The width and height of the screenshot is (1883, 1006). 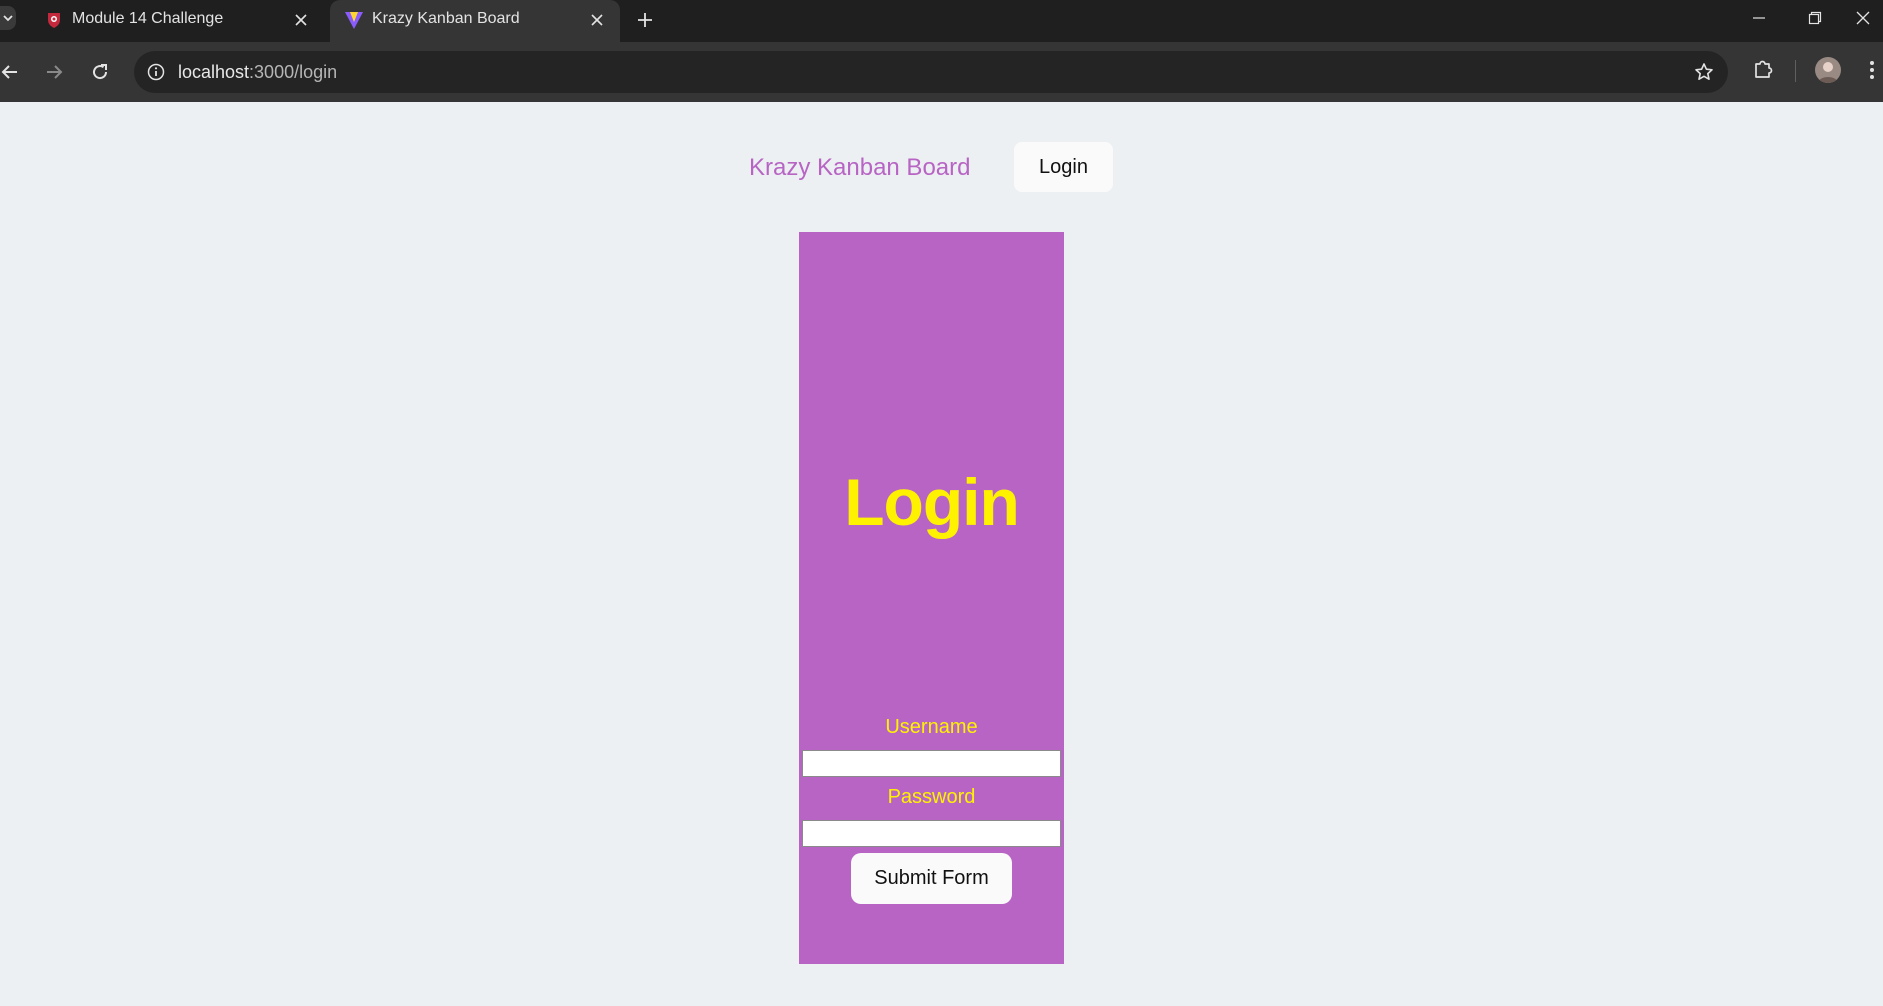 I want to click on restore-icon, so click(x=1815, y=18).